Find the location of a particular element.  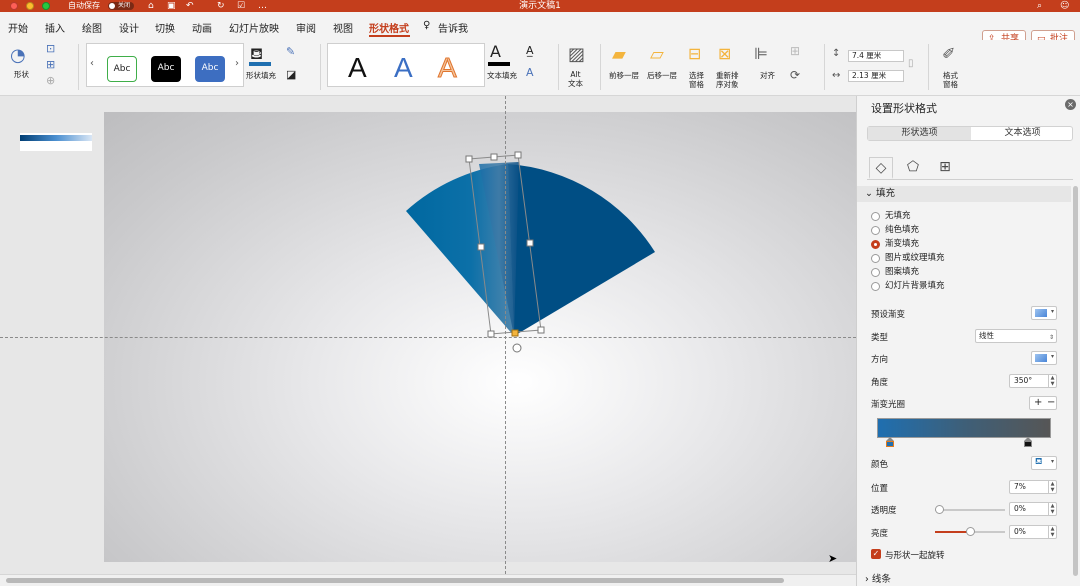

adjust-handle is located at coordinates (515, 333).